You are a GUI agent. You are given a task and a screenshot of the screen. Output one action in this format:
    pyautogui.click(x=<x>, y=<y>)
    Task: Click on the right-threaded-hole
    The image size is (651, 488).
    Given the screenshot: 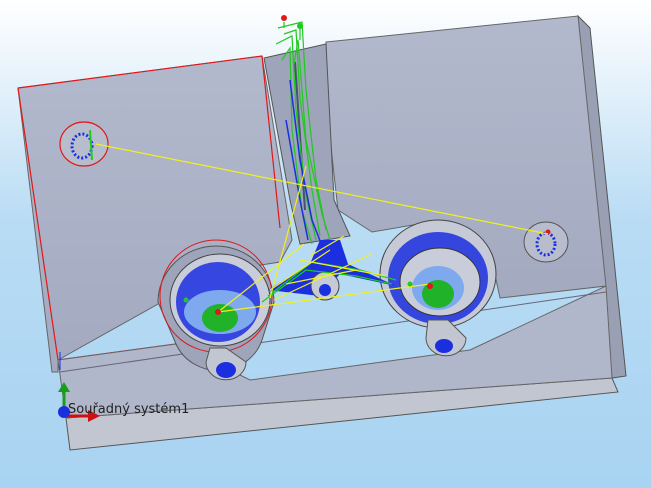 What is the action you would take?
    pyautogui.click(x=546, y=242)
    